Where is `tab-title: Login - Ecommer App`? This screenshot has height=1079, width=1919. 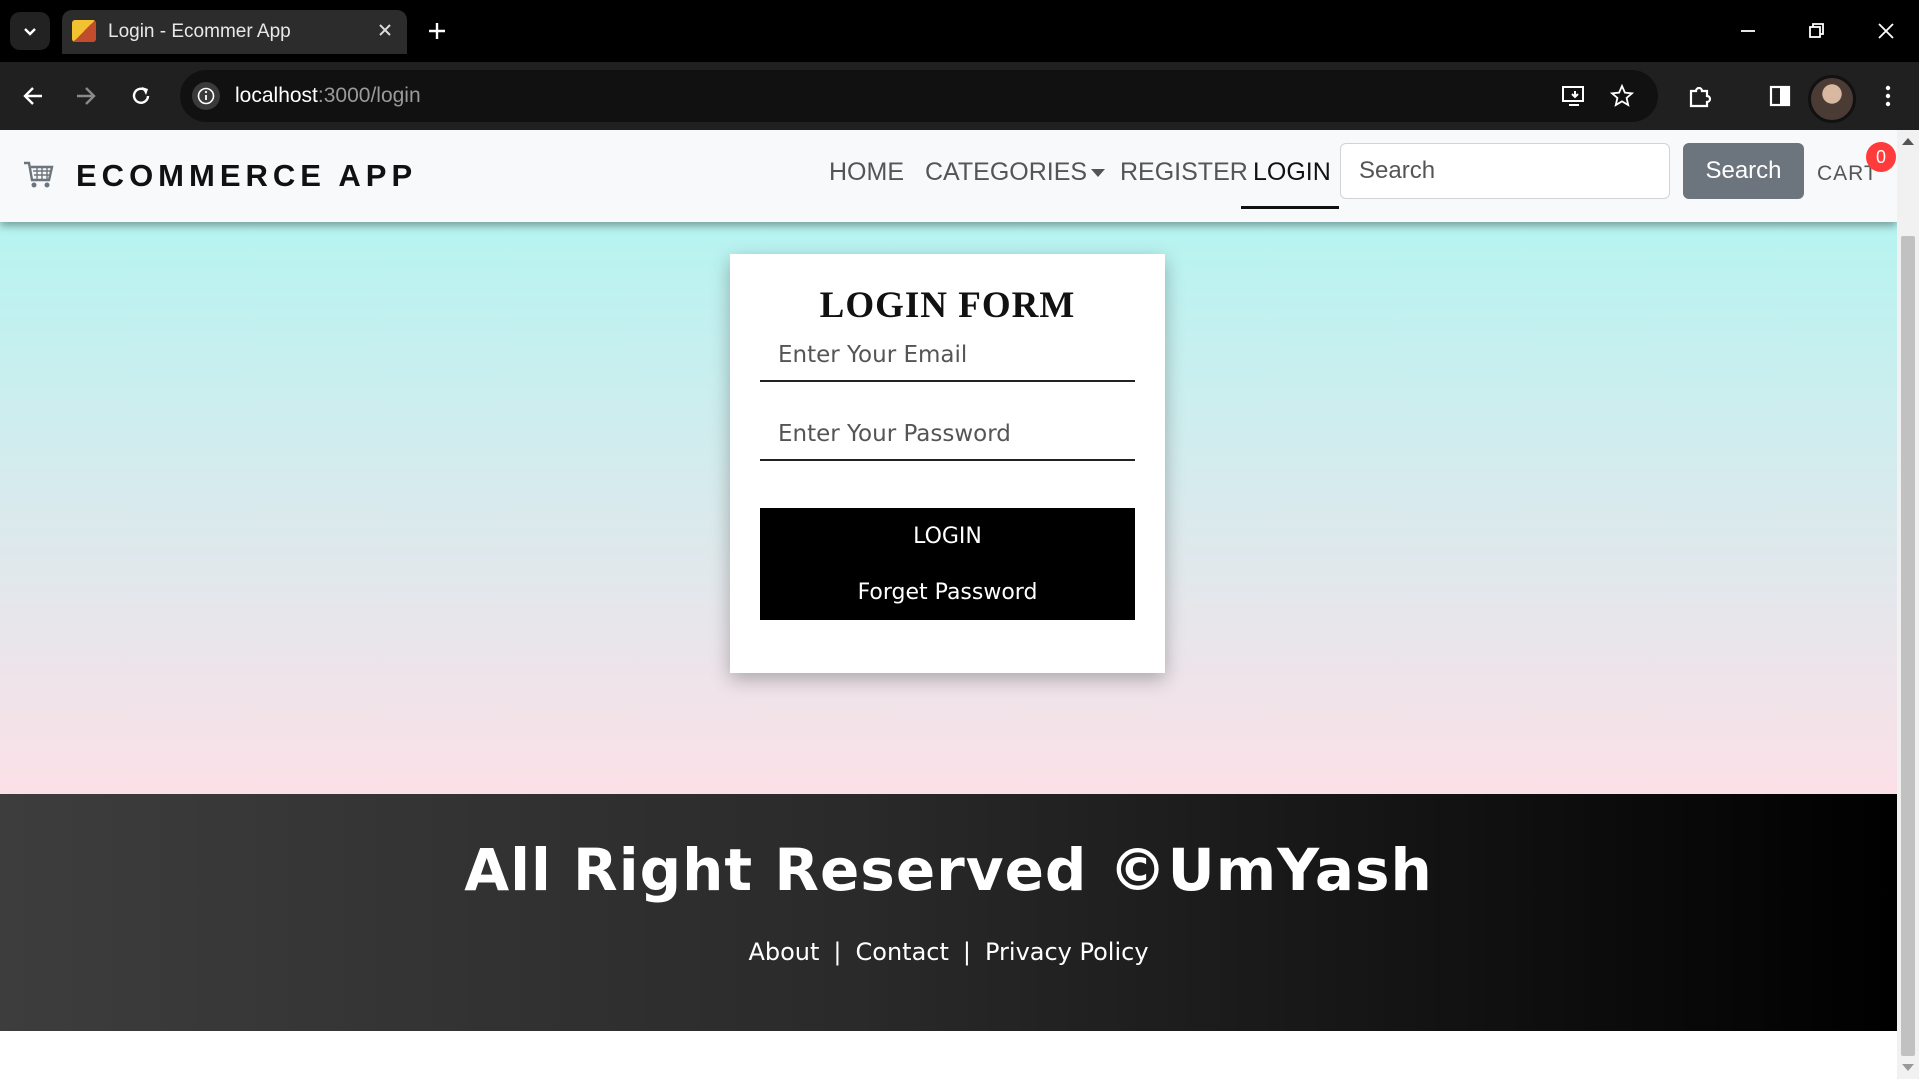 tab-title: Login - Ecommer App is located at coordinates (199, 31).